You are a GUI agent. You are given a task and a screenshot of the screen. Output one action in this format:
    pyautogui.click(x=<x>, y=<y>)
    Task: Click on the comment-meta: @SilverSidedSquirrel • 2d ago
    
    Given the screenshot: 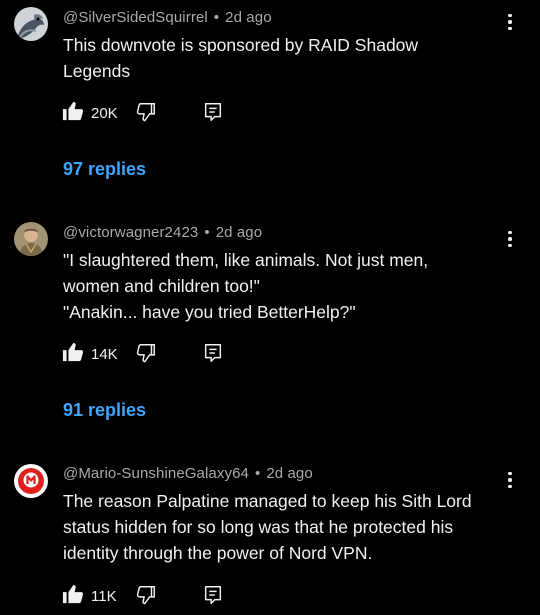 What is the action you would take?
    pyautogui.click(x=167, y=17)
    